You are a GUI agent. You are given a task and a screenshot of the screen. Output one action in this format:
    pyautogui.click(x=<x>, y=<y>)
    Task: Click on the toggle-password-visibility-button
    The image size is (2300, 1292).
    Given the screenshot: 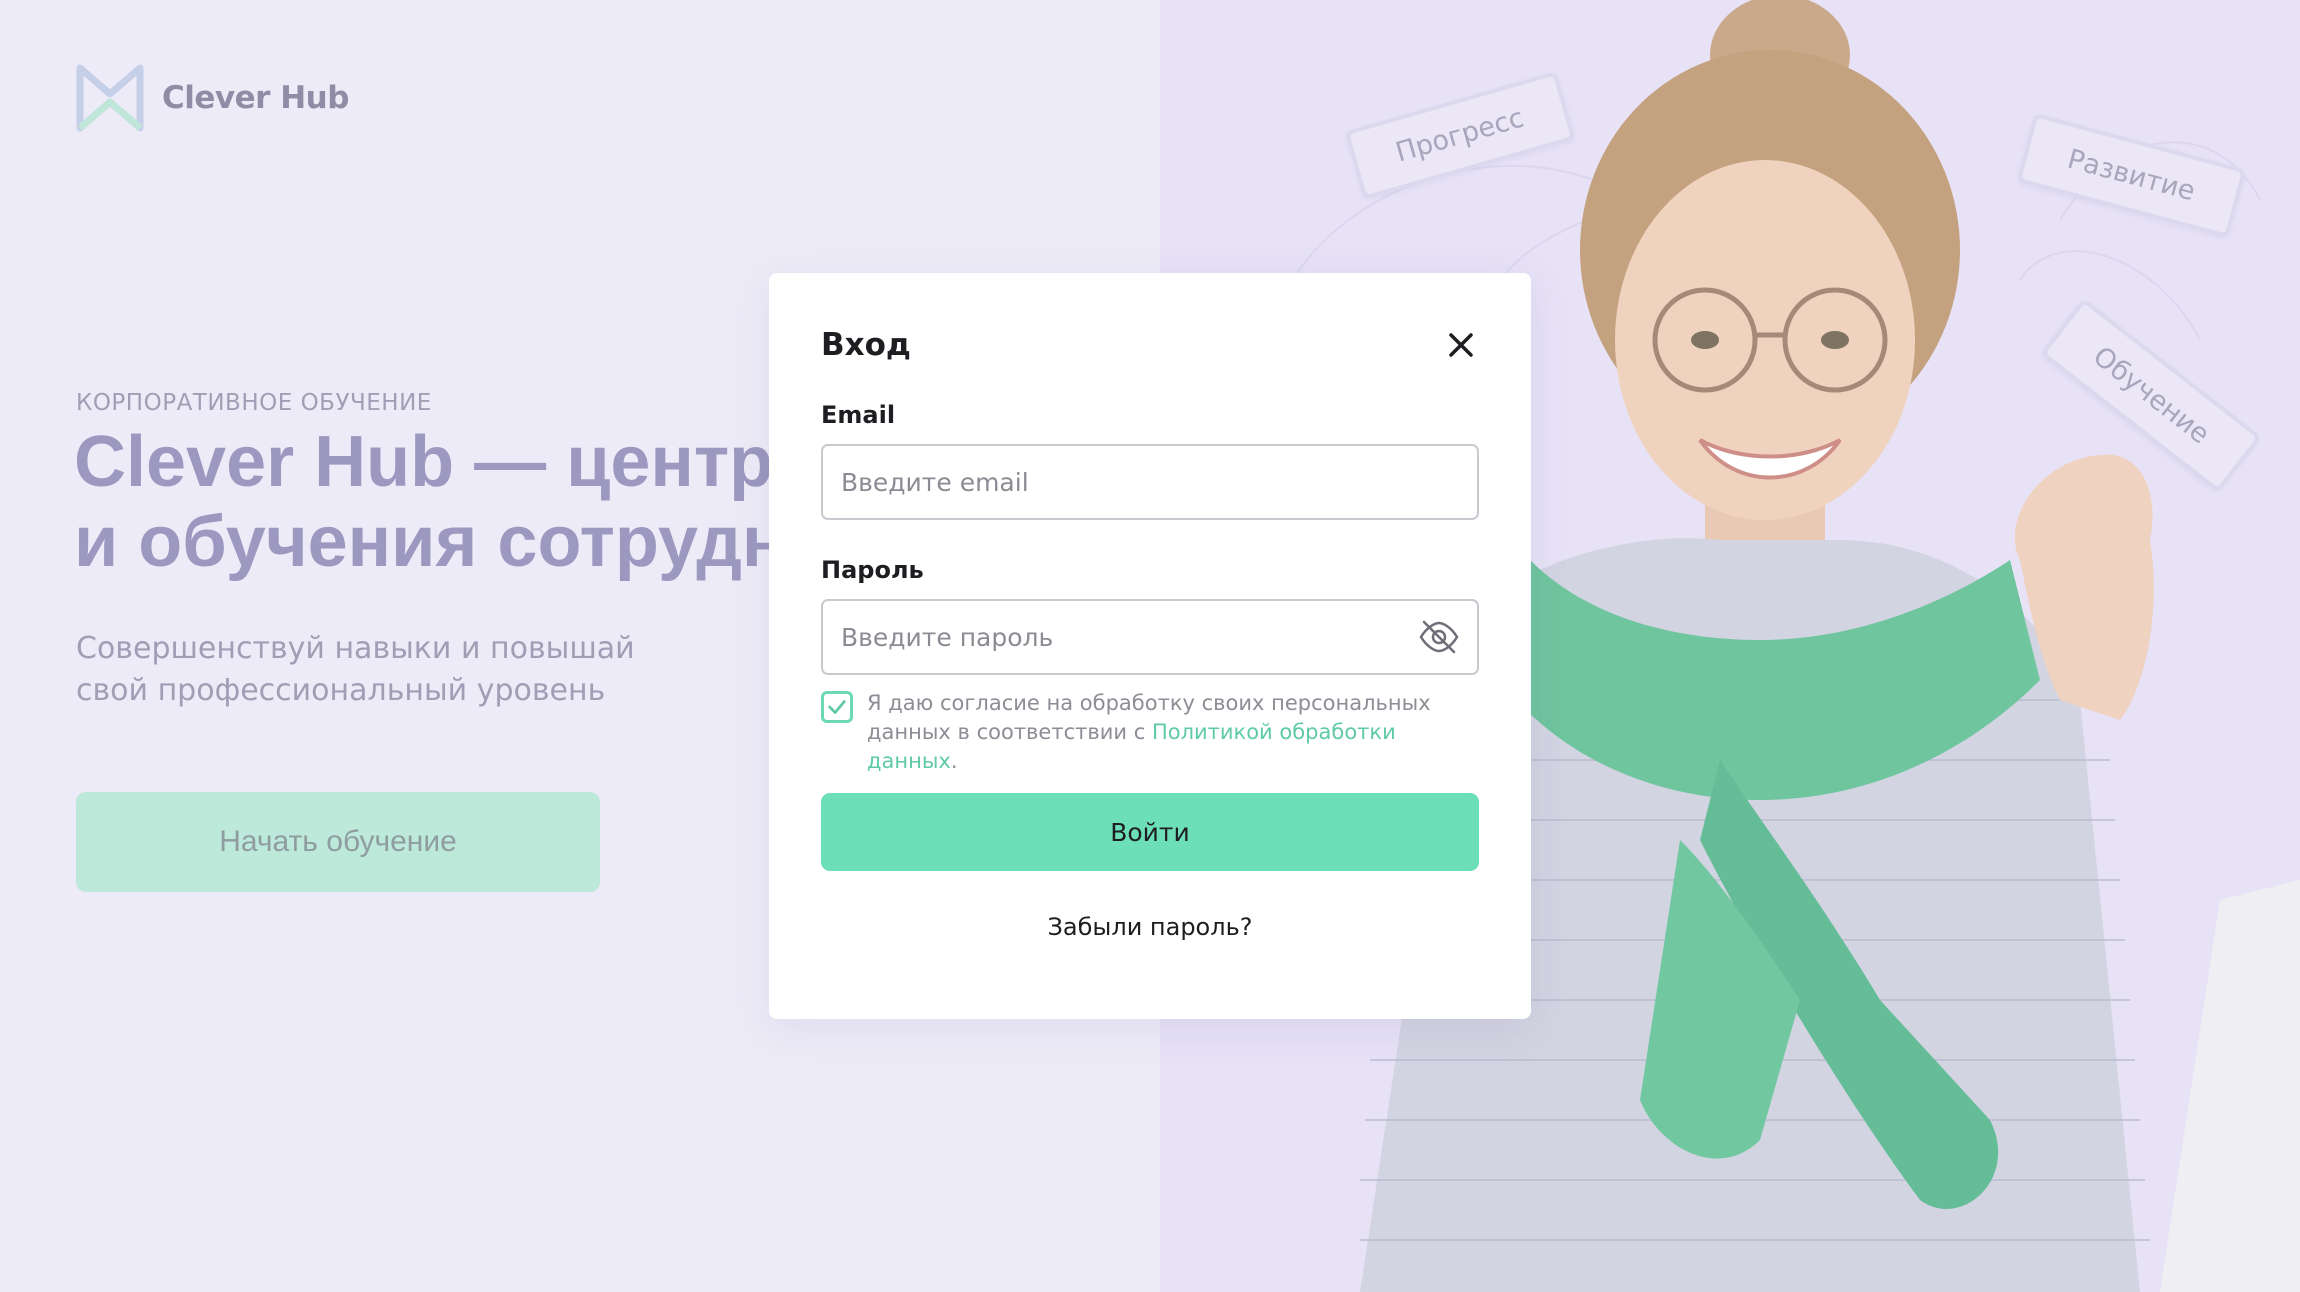 What is the action you would take?
    pyautogui.click(x=1439, y=637)
    